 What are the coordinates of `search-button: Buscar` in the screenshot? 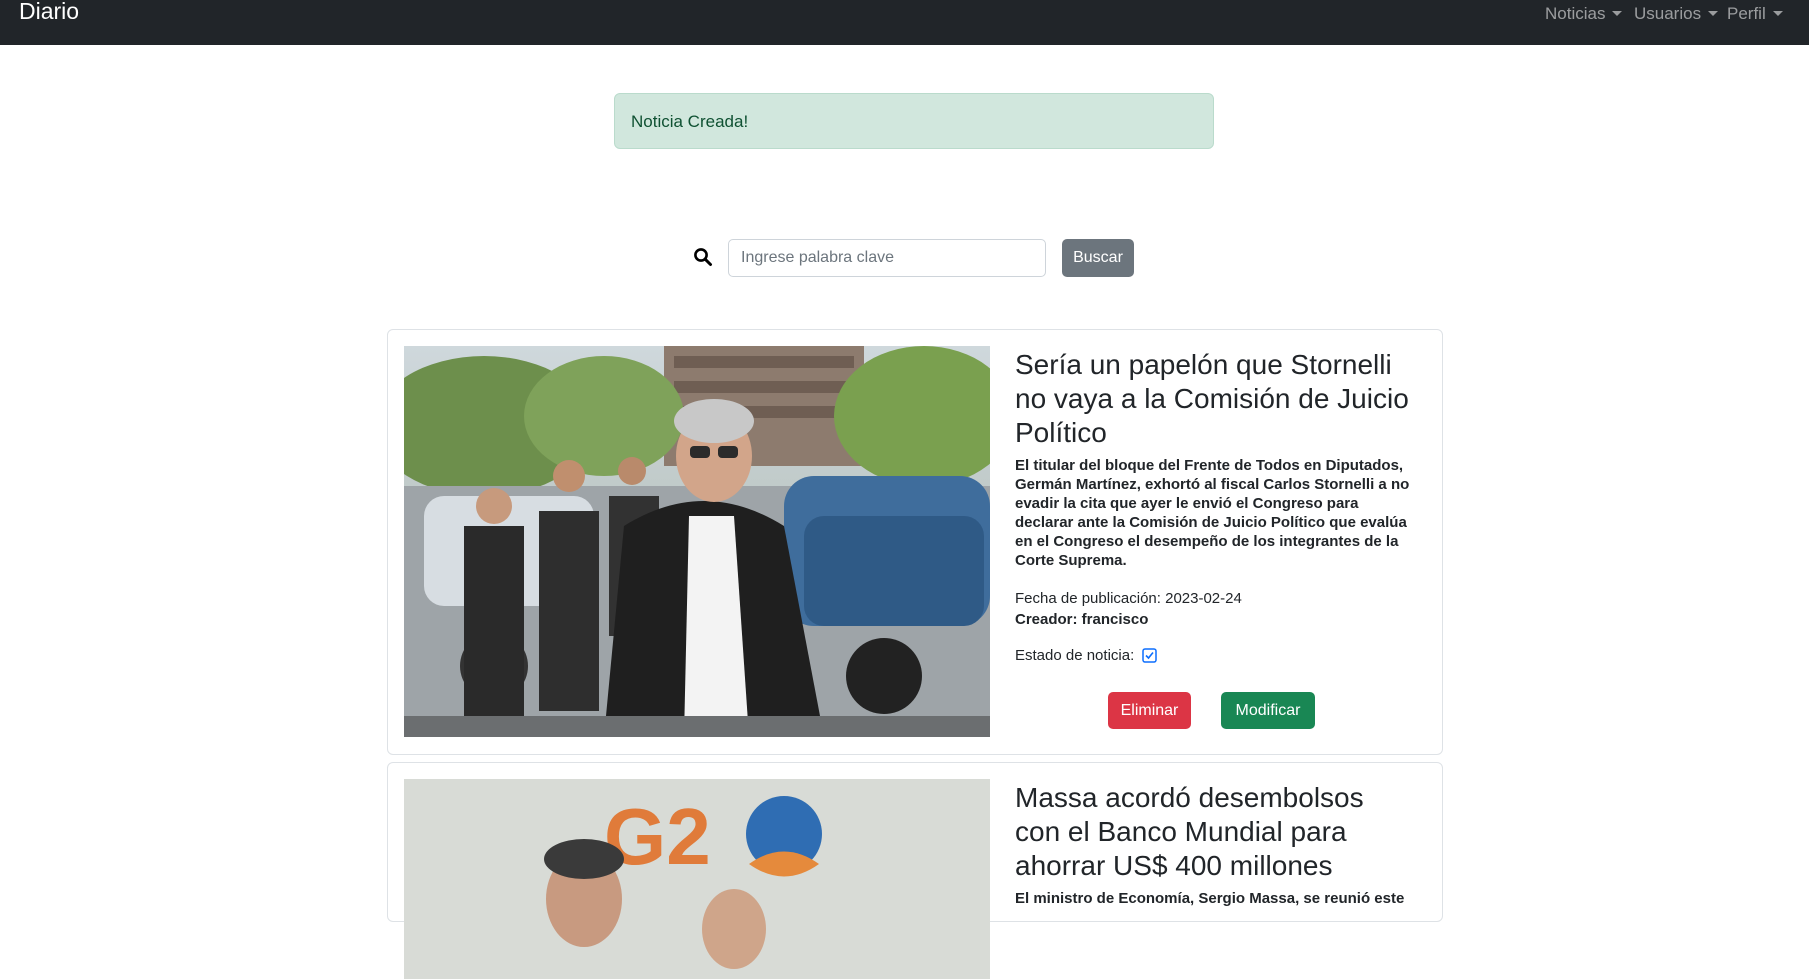 It's located at (1098, 258).